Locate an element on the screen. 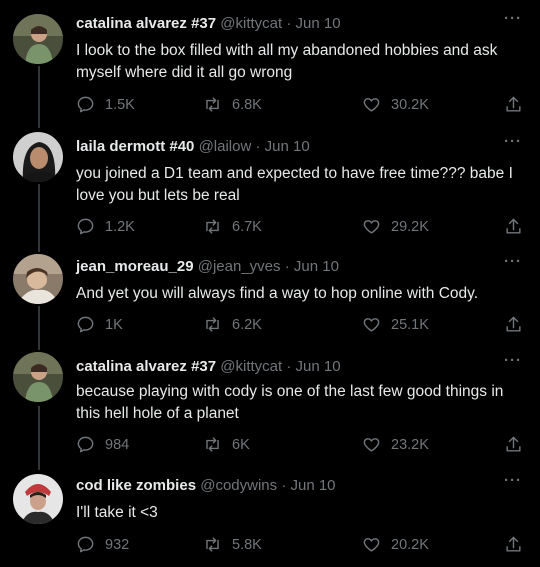  like-count: 23.2K is located at coordinates (410, 444).